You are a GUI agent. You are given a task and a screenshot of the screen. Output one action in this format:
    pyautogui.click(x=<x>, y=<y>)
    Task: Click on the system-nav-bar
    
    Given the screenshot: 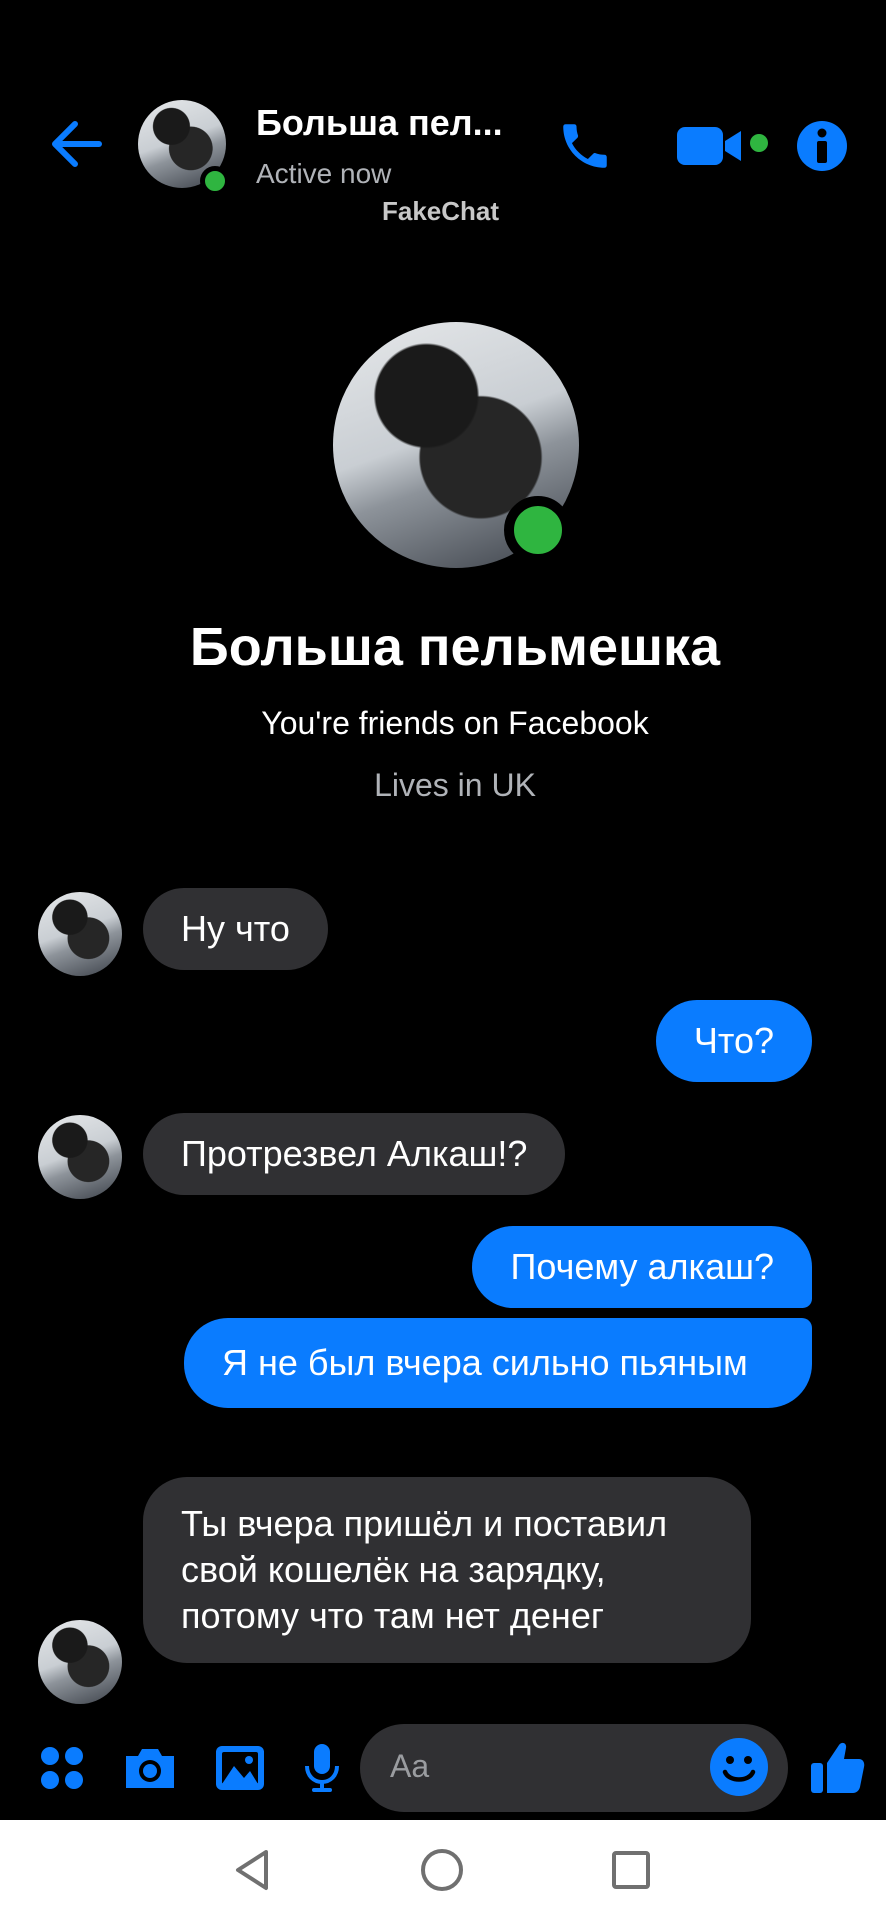 What is the action you would take?
    pyautogui.click(x=443, y=1870)
    